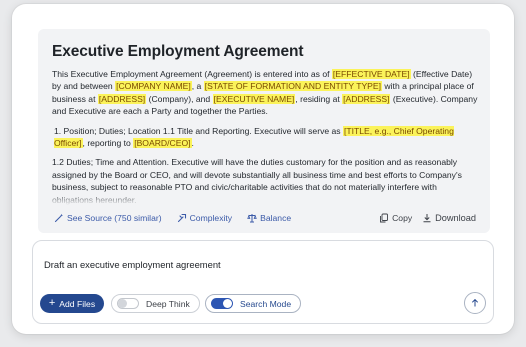 This screenshot has height=347, width=526. I want to click on placeholder-field: [STATE OF FORMATION AND ENTITY TYPE], so click(293, 86).